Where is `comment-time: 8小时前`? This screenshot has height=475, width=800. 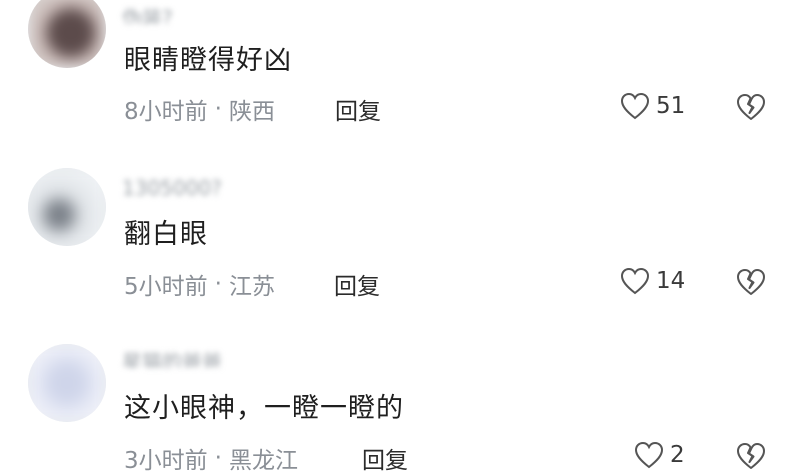
comment-time: 8小时前 is located at coordinates (166, 112).